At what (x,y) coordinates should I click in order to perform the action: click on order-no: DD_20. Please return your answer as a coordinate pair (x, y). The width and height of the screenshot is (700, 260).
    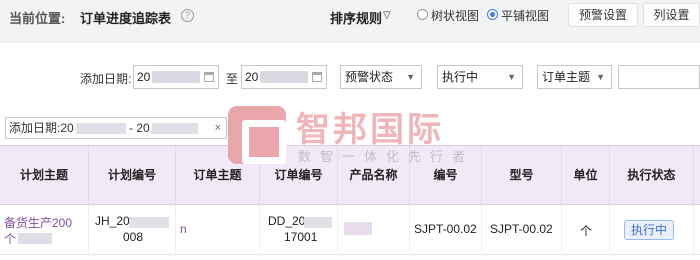
    Looking at the image, I should click on (287, 221).